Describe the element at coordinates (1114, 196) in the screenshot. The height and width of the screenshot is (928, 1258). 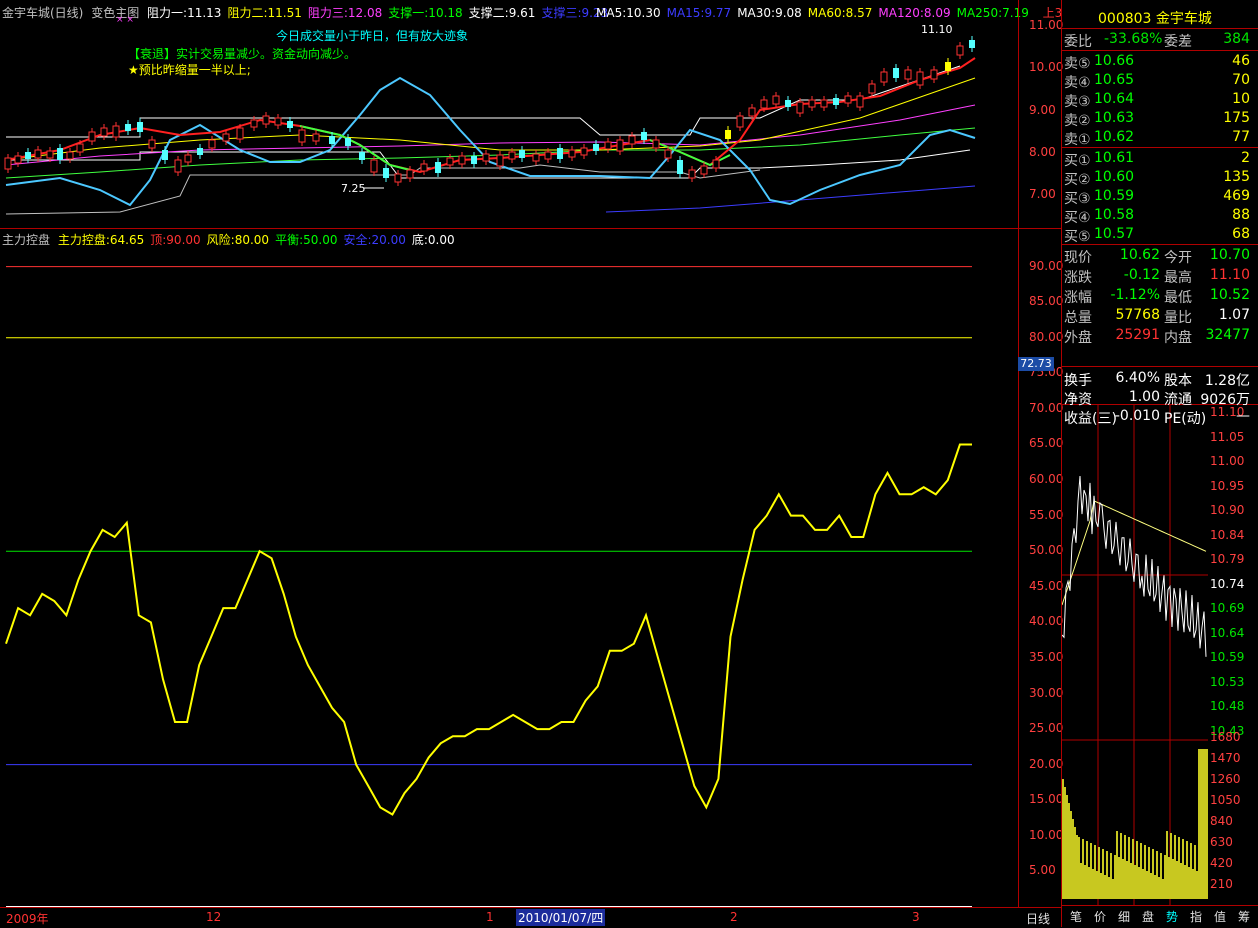
I see `bid-price: 10.59` at that location.